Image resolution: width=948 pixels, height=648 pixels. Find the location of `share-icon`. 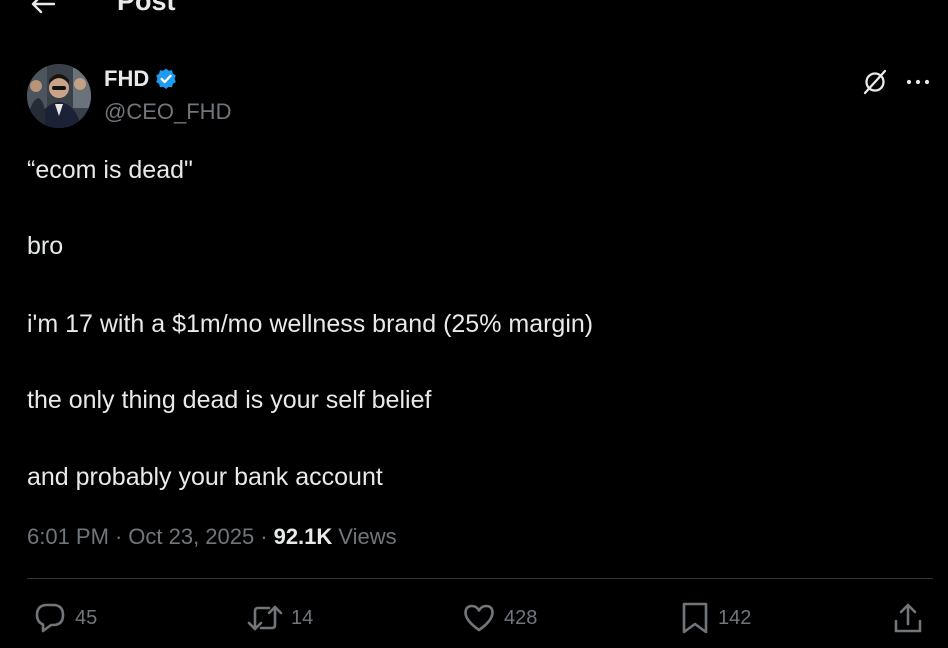

share-icon is located at coordinates (908, 618).